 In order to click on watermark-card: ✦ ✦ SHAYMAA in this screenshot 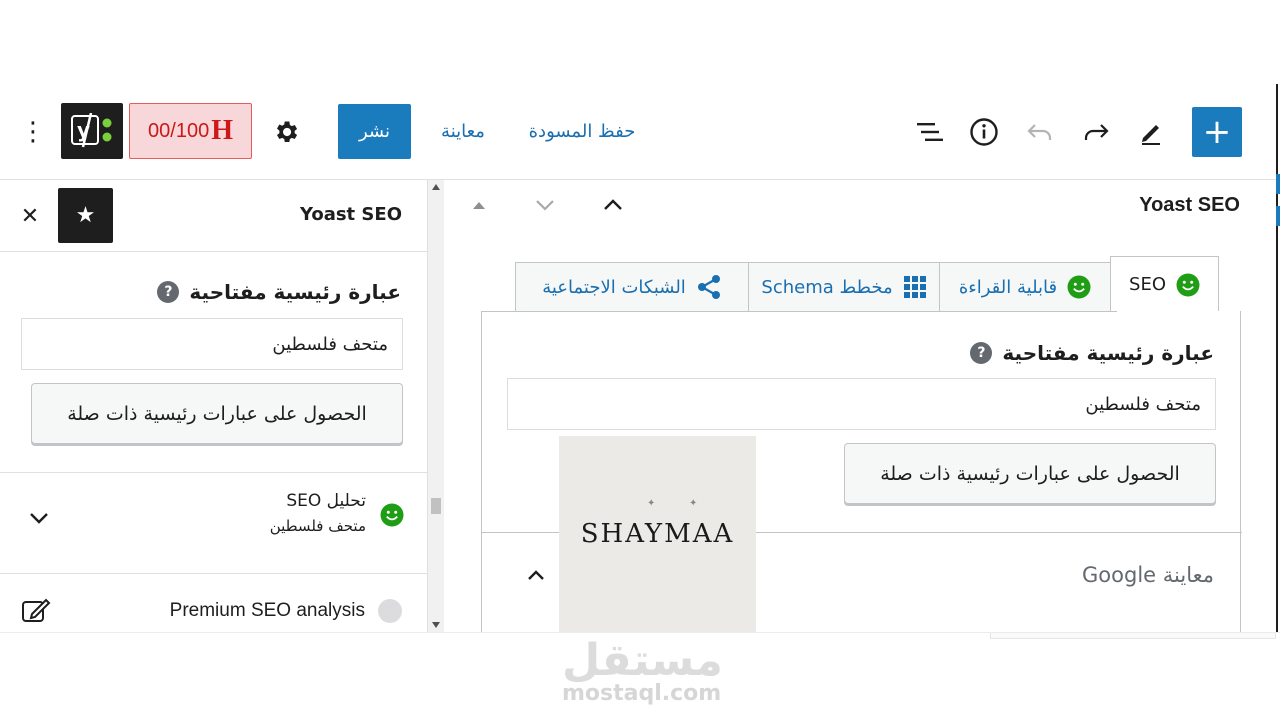, I will do `click(657, 534)`.